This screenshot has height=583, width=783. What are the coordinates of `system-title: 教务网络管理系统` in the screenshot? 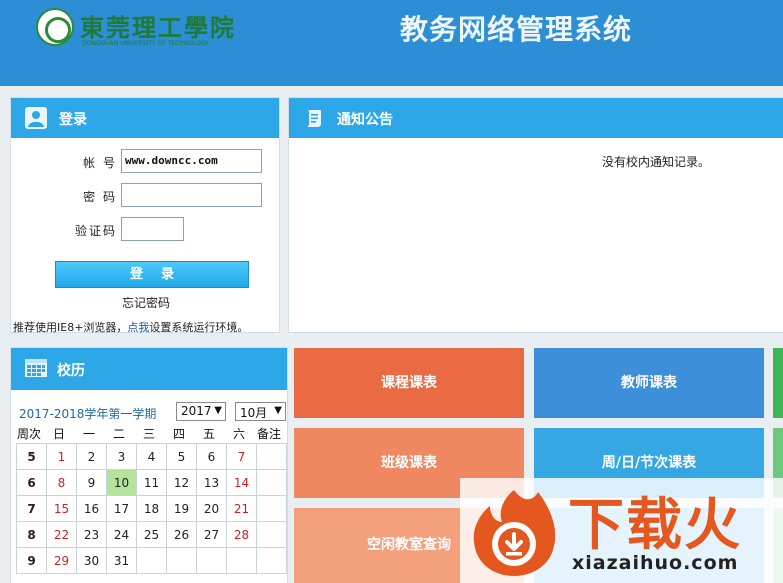 It's located at (516, 29).